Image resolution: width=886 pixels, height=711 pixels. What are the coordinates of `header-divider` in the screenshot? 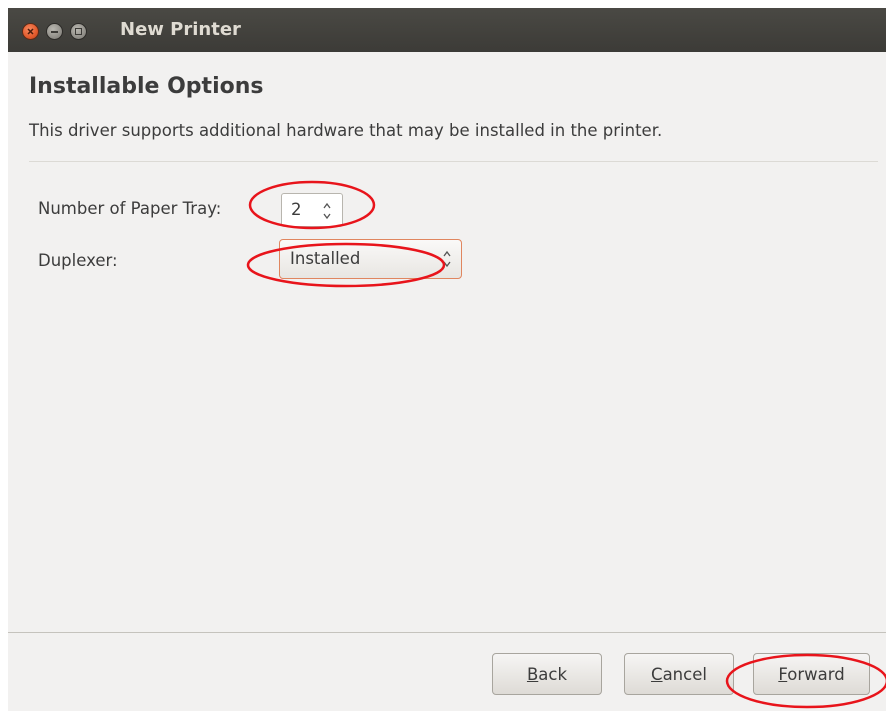 It's located at (453, 161).